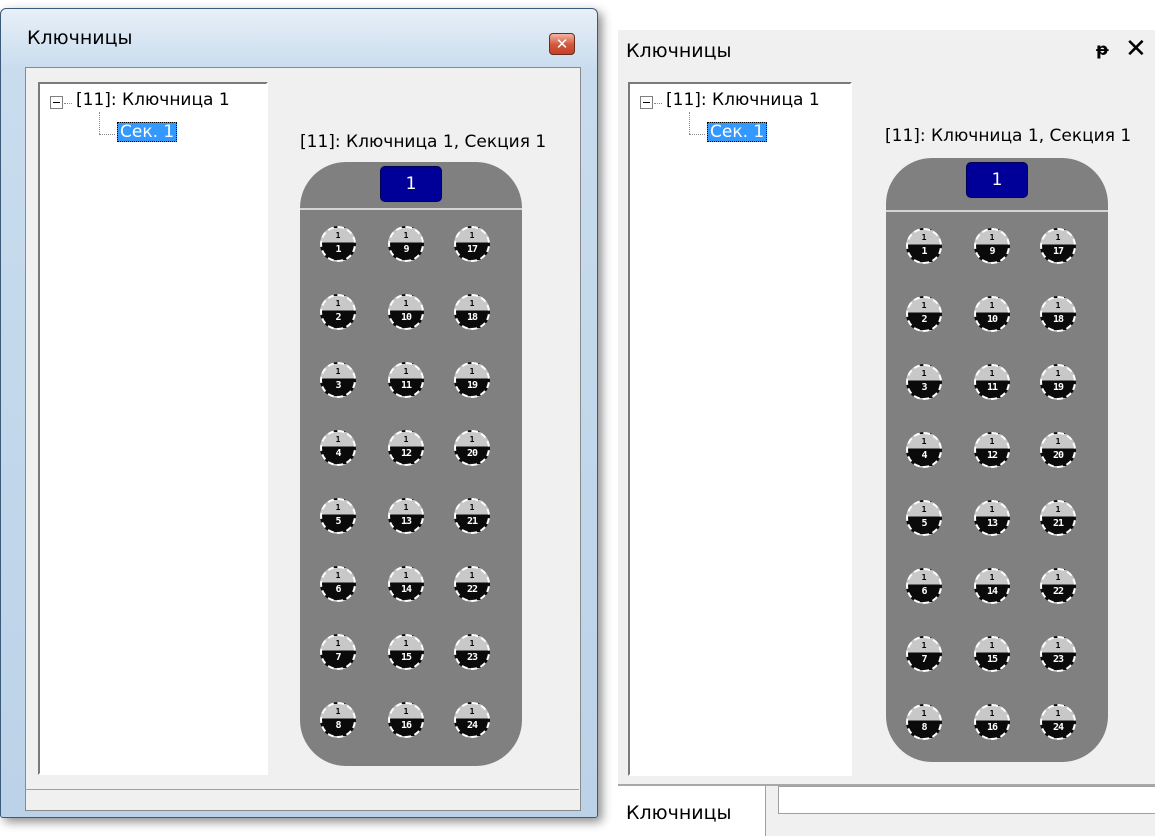 Image resolution: width=1155 pixels, height=836 pixels. What do you see at coordinates (338, 521) in the screenshot?
I see `key-slot-number: 5` at bounding box center [338, 521].